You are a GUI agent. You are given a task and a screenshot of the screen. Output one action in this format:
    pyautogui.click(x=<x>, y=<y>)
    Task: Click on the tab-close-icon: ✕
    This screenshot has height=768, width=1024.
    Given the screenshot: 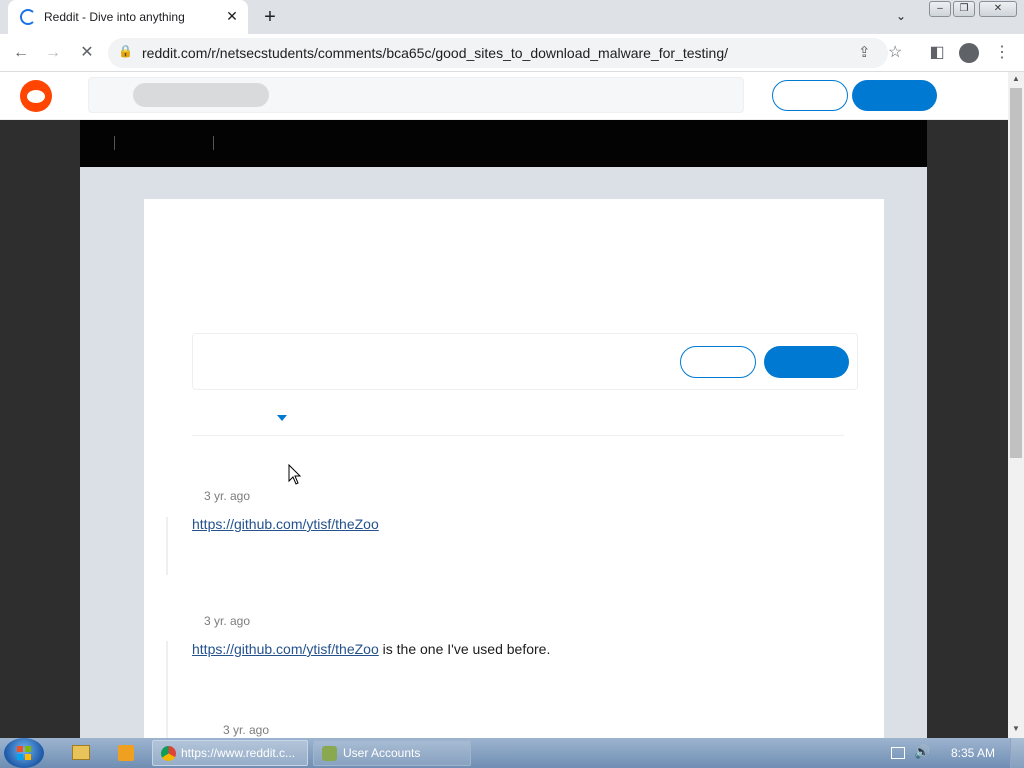 What is the action you would take?
    pyautogui.click(x=232, y=16)
    